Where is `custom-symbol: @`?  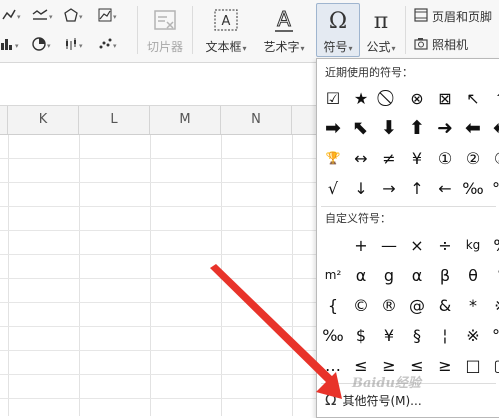
custom-symbol: @ is located at coordinates (417, 305).